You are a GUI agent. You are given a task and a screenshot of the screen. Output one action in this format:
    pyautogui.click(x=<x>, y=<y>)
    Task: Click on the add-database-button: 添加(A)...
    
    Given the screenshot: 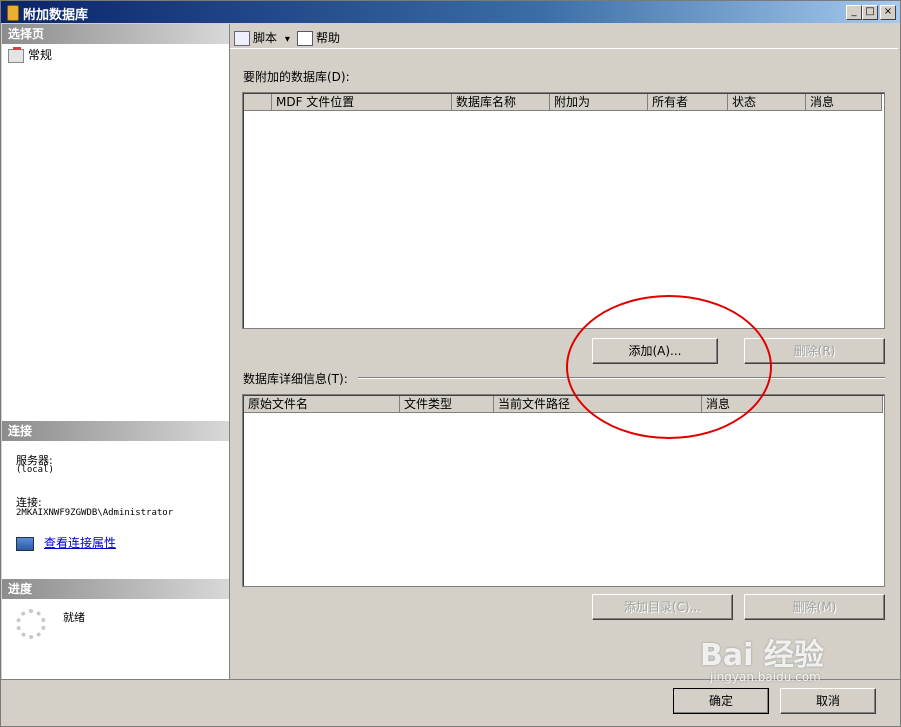 What is the action you would take?
    pyautogui.click(x=655, y=351)
    